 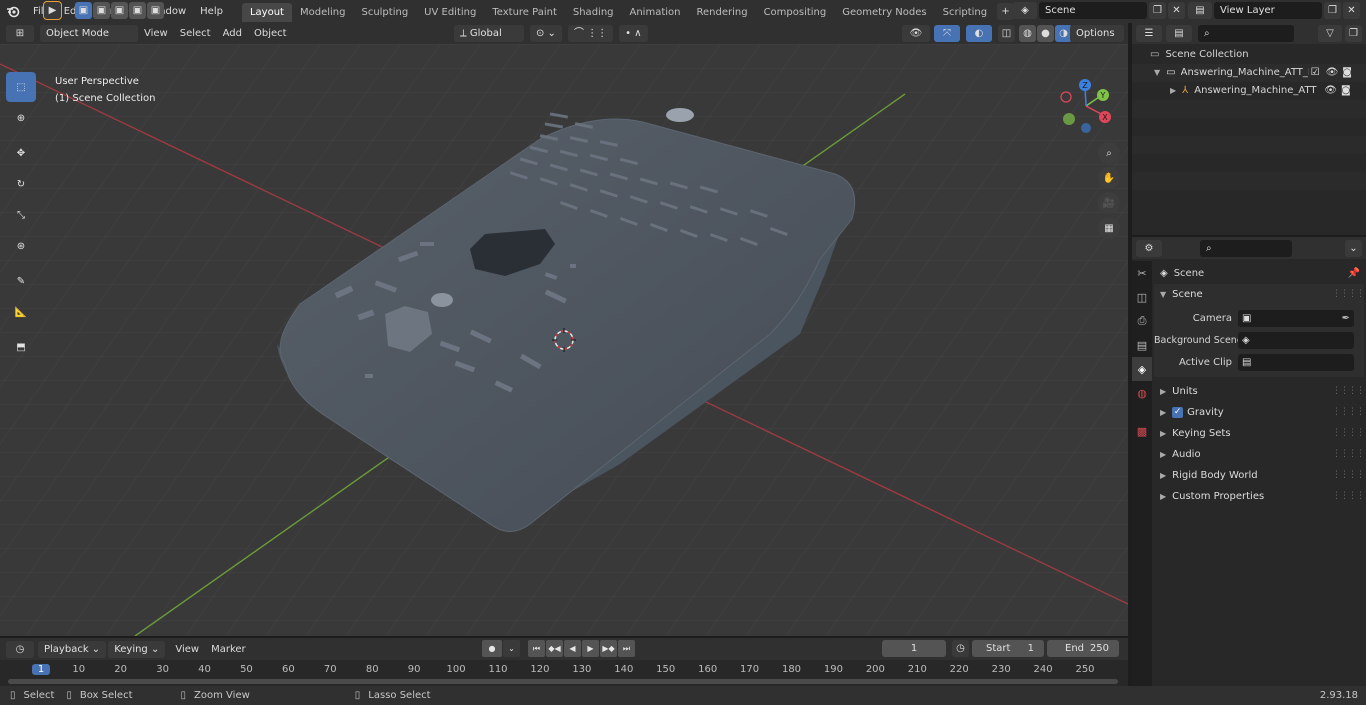 What do you see at coordinates (137, 649) in the screenshot?
I see `keying-menu: Keying ⌄` at bounding box center [137, 649].